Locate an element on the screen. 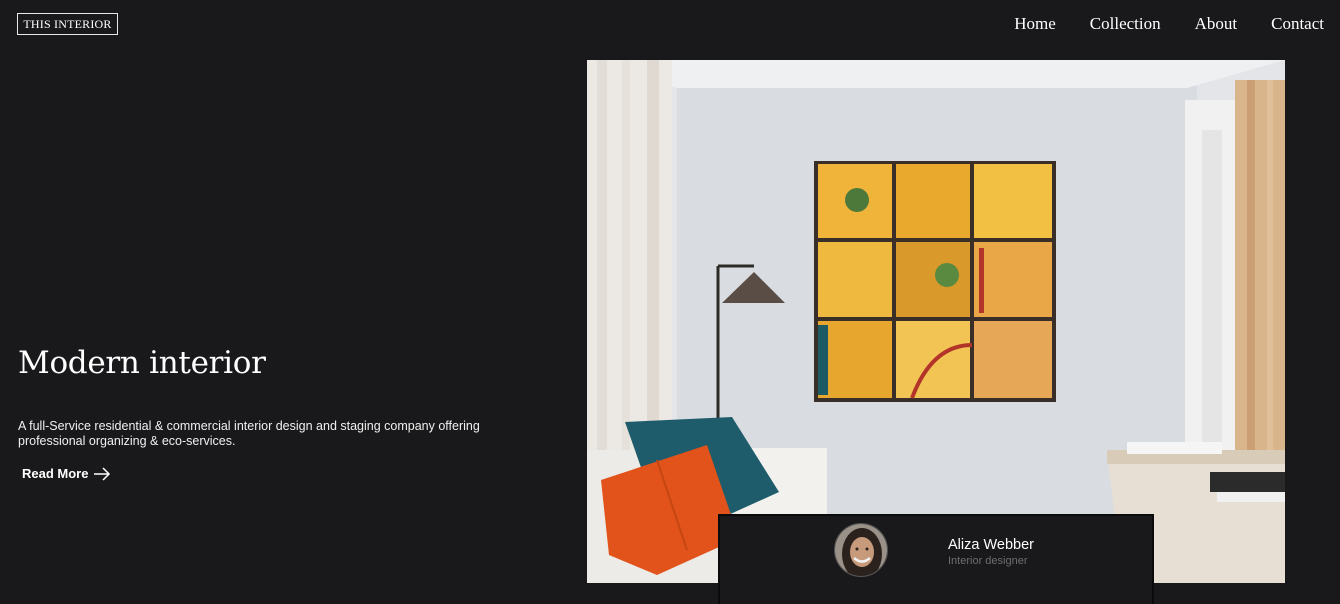 The image size is (1340, 604). main-nav: Home Collection About Contact is located at coordinates (1152, 24).